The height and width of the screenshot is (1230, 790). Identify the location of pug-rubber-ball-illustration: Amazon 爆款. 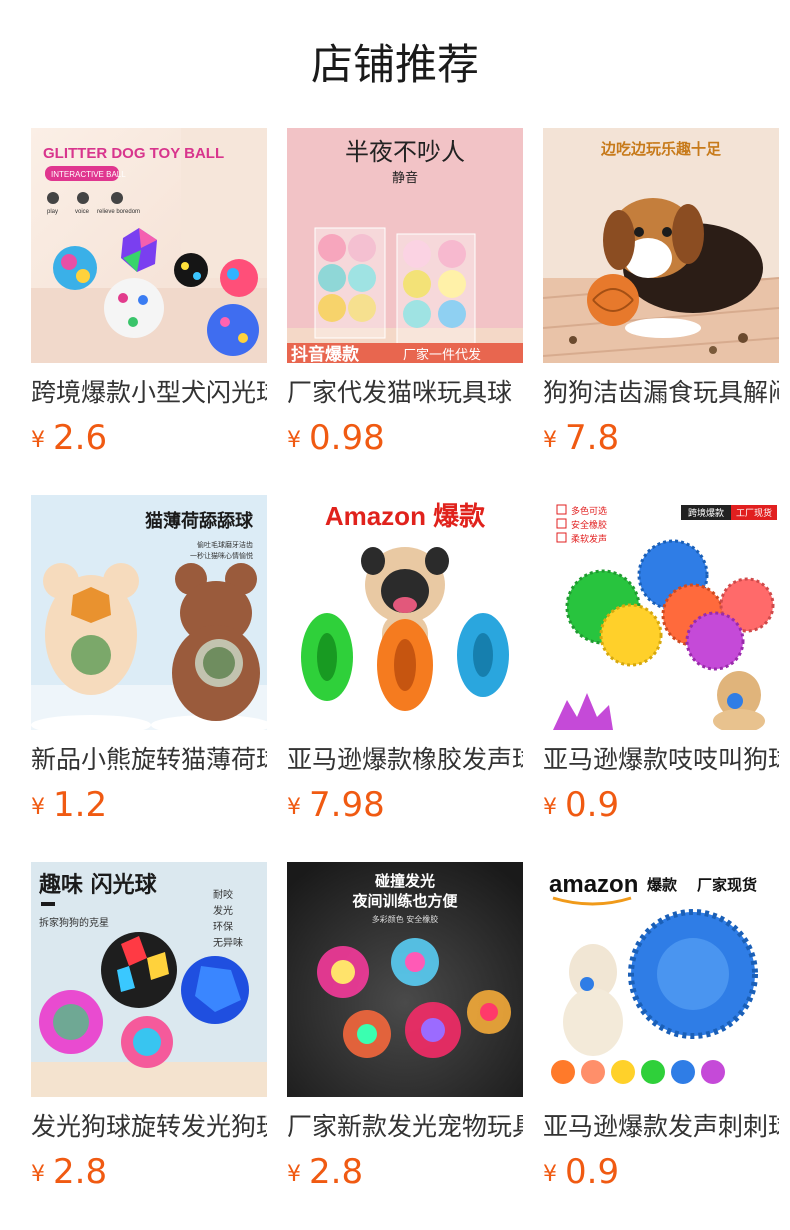
(405, 612).